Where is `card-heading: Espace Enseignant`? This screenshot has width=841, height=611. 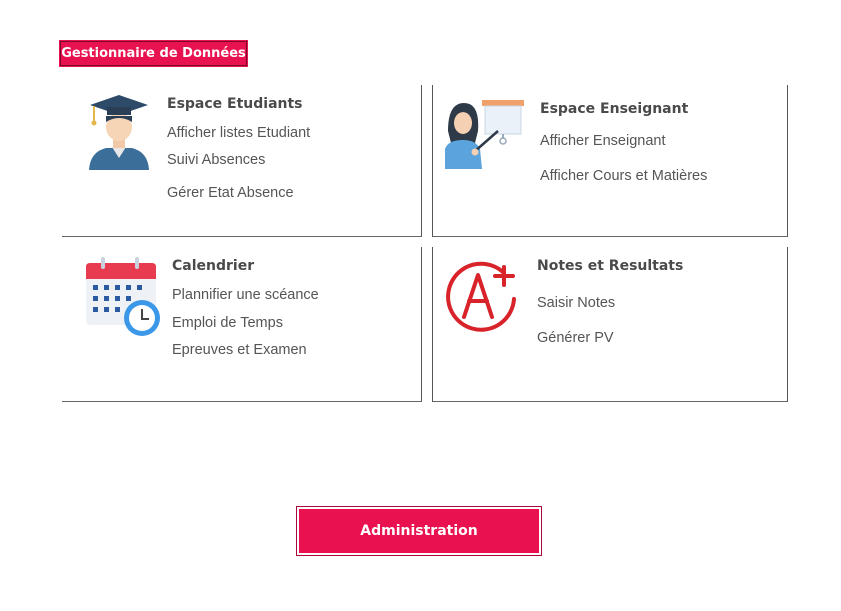
card-heading: Espace Enseignant is located at coordinates (614, 109).